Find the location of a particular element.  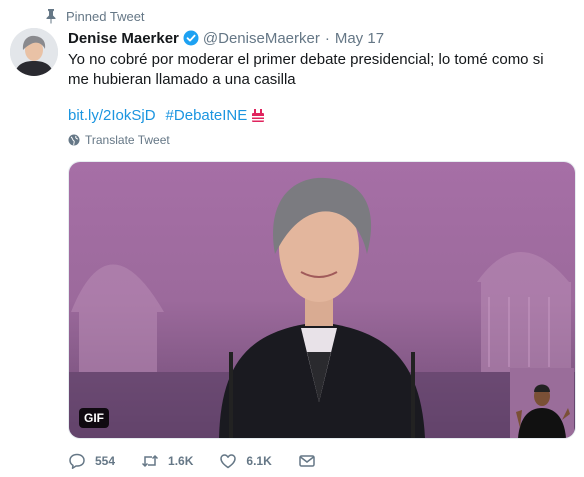

globe-icon is located at coordinates (74, 140).